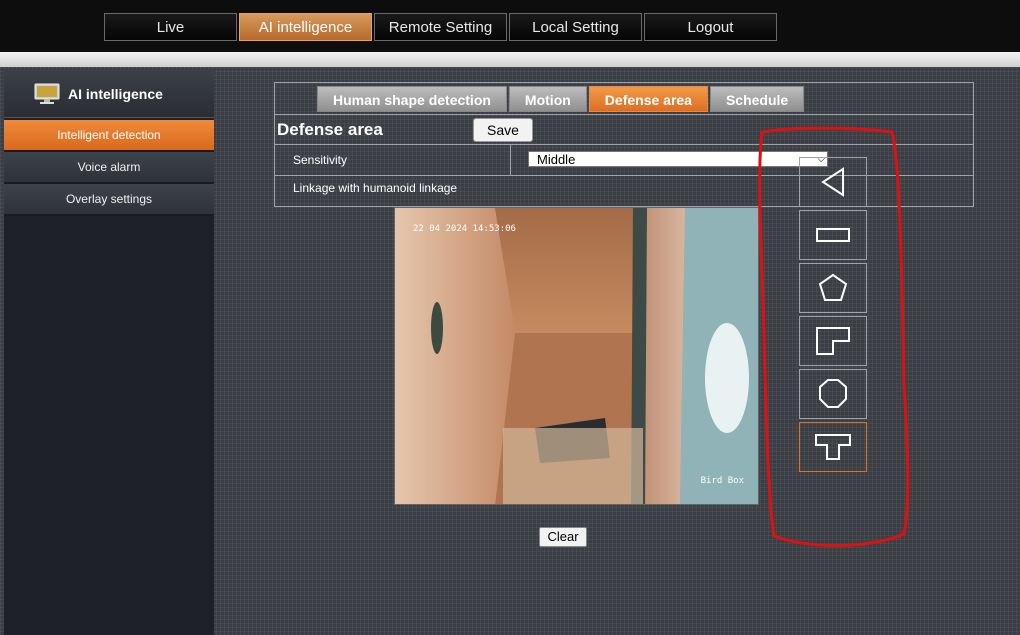  I want to click on rectangle-icon, so click(833, 235).